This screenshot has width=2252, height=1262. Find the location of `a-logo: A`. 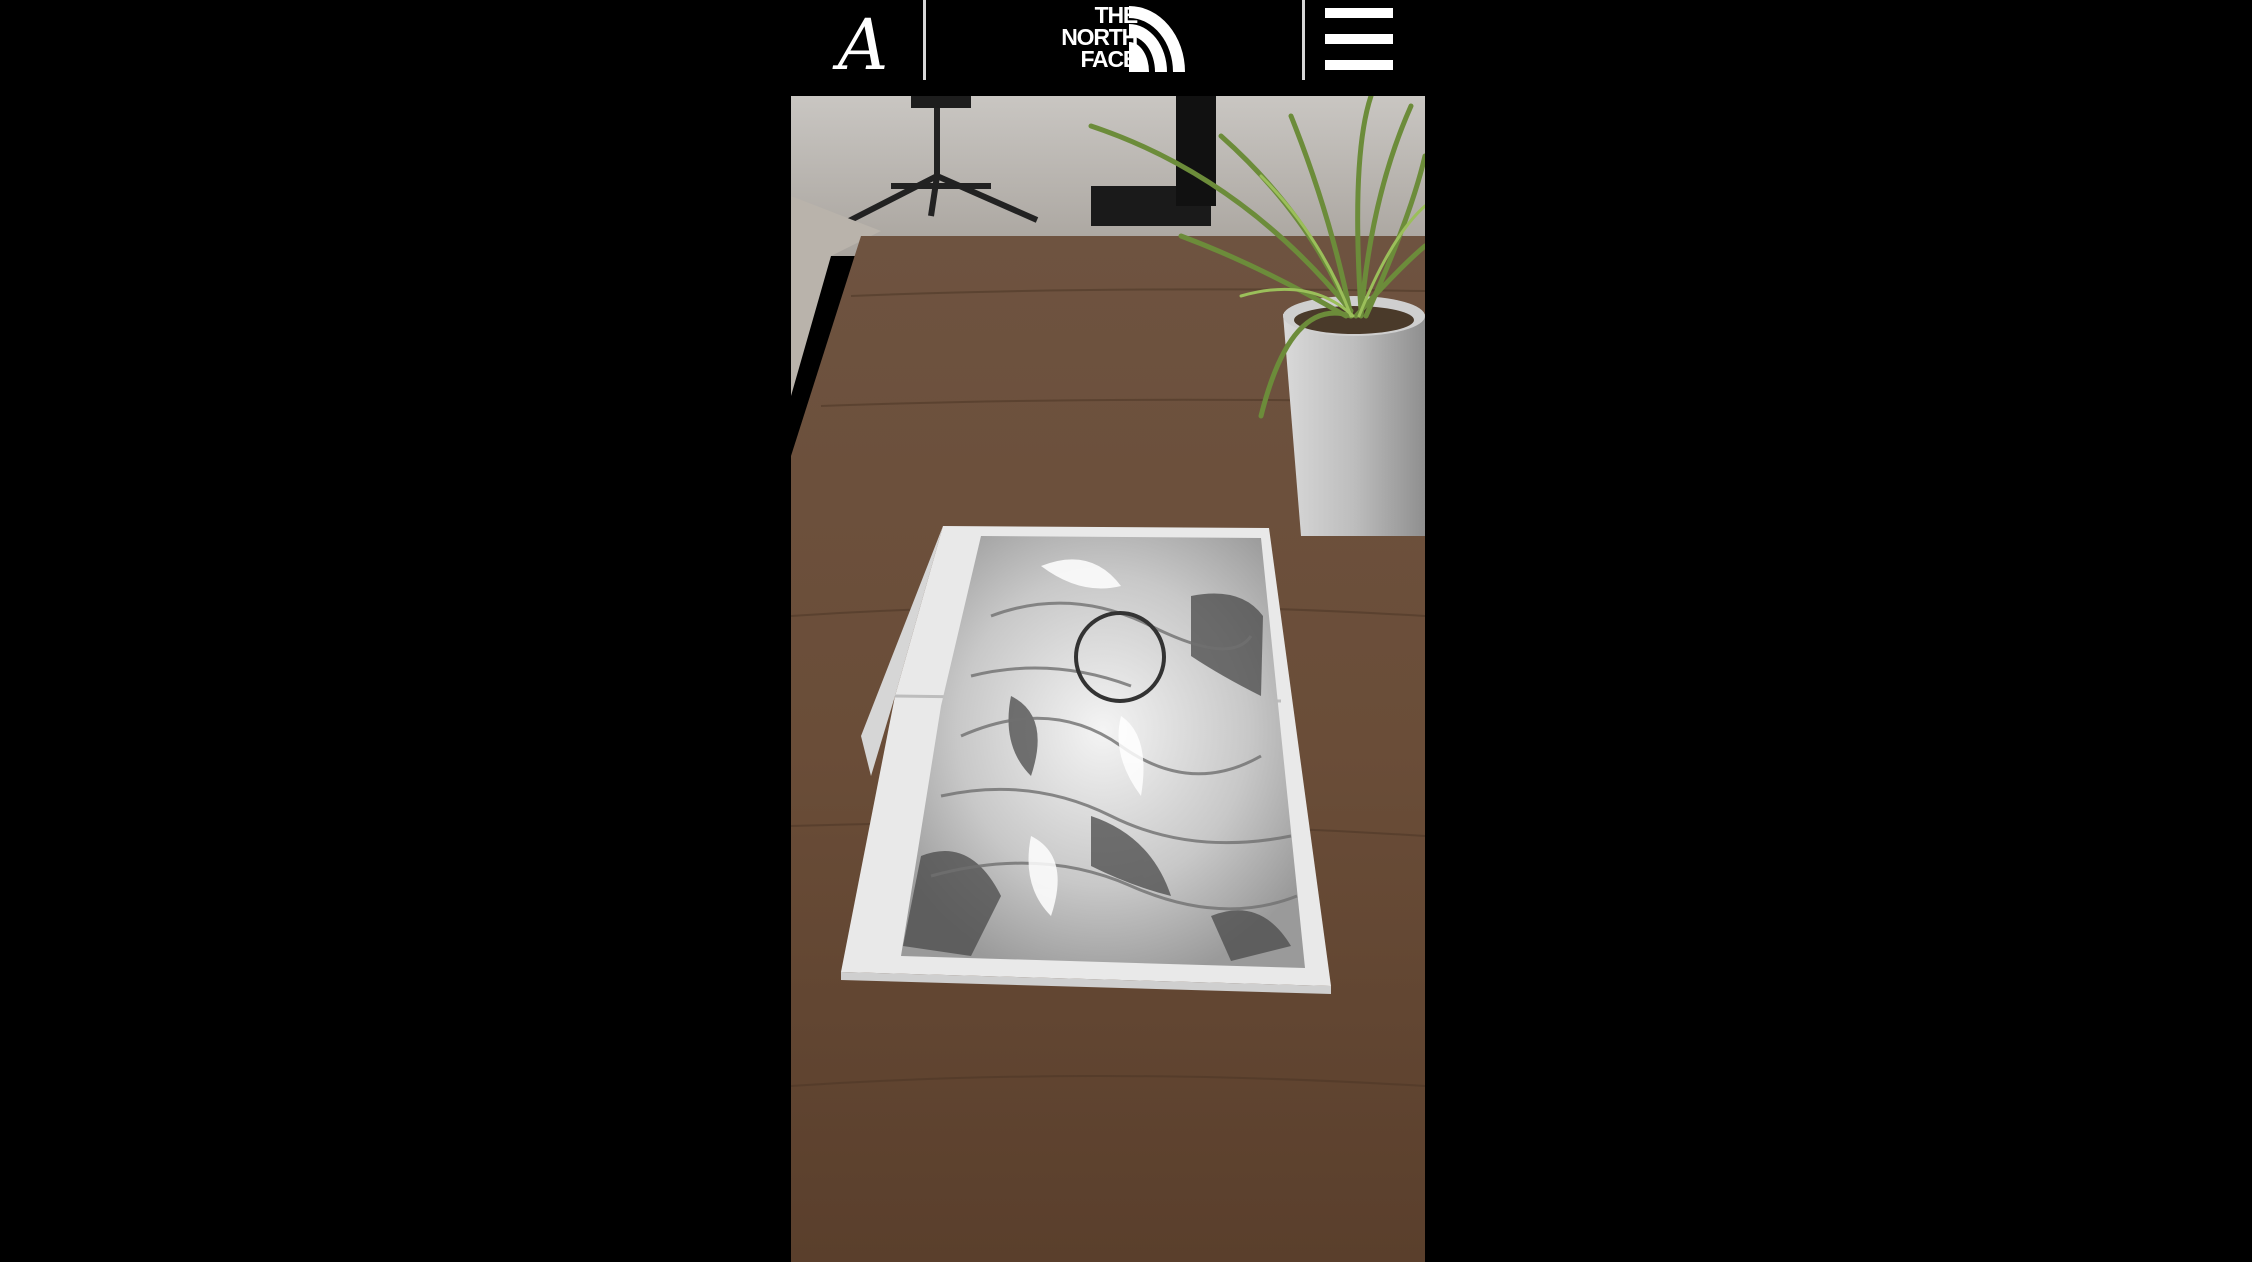

a-logo: A is located at coordinates (863, 45).